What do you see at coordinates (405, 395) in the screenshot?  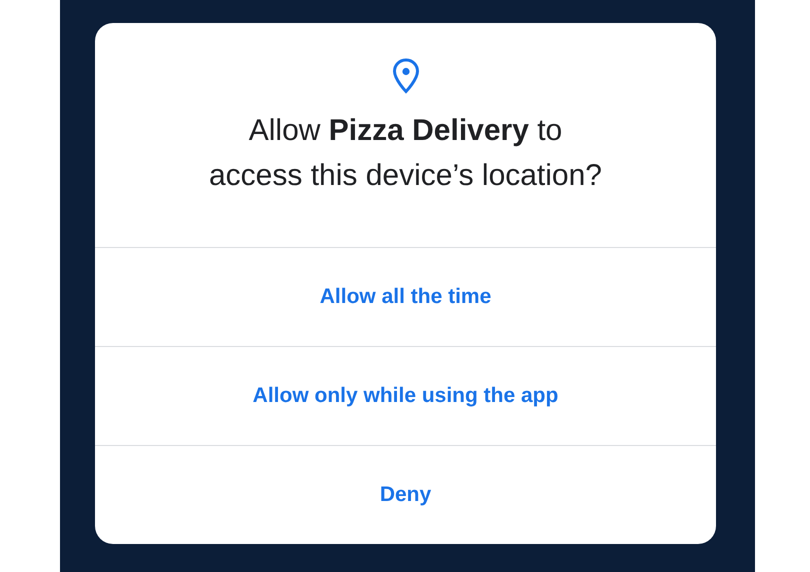 I see `option-button: Allow only while using the app` at bounding box center [405, 395].